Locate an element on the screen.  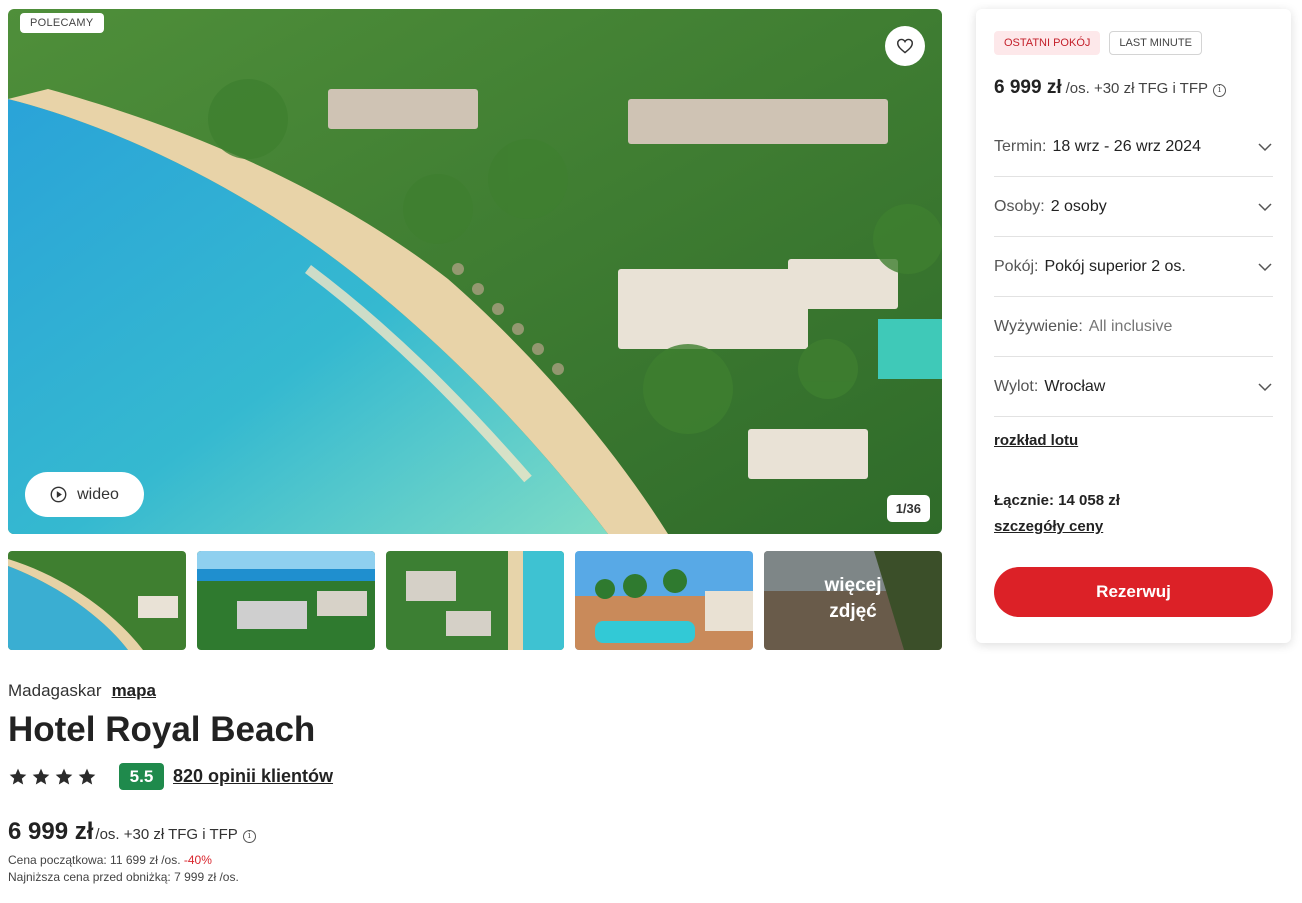
hotel-title: Hotel Royal Beach is located at coordinates (162, 729).